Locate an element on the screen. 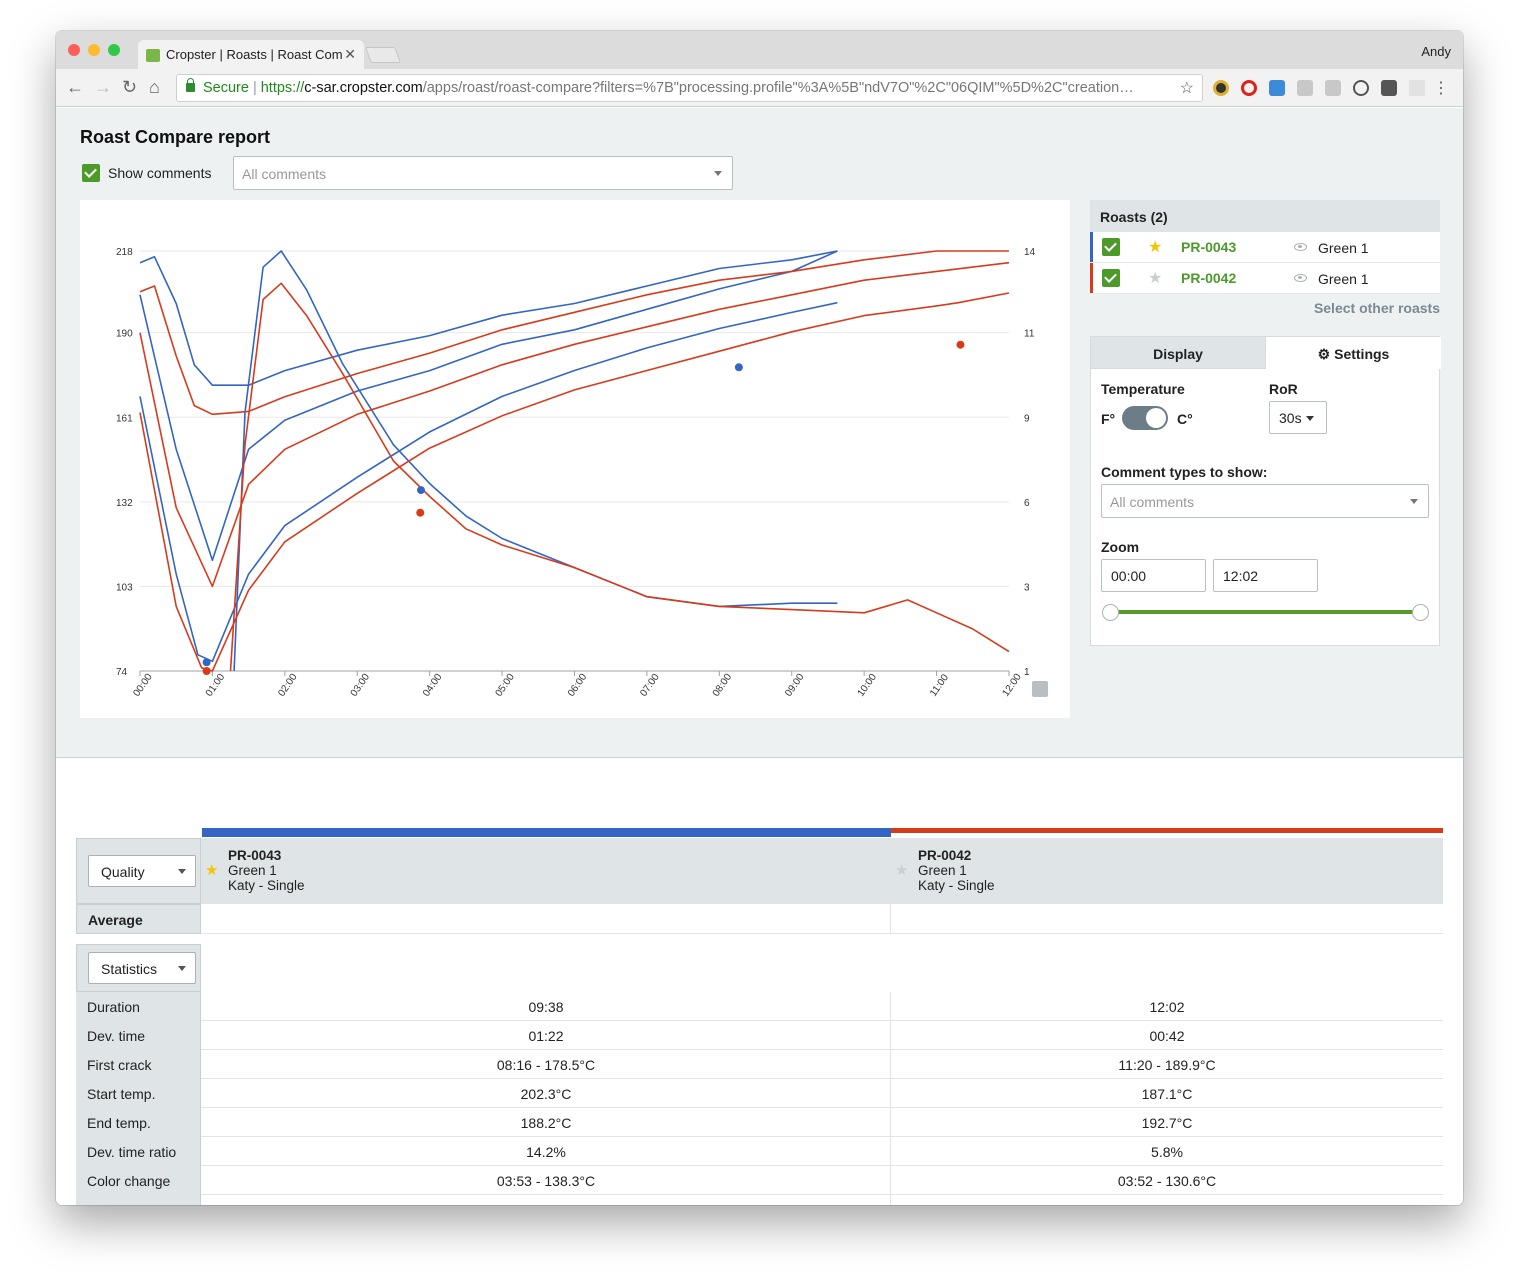 This screenshot has width=1519, height=1285. comments-filter-select: All comments is located at coordinates (483, 173).